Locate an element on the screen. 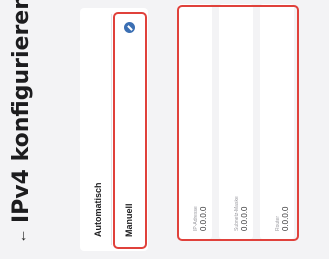 This screenshot has height=259, width=329. option-automatisch: Automatisch is located at coordinates (98, 129).